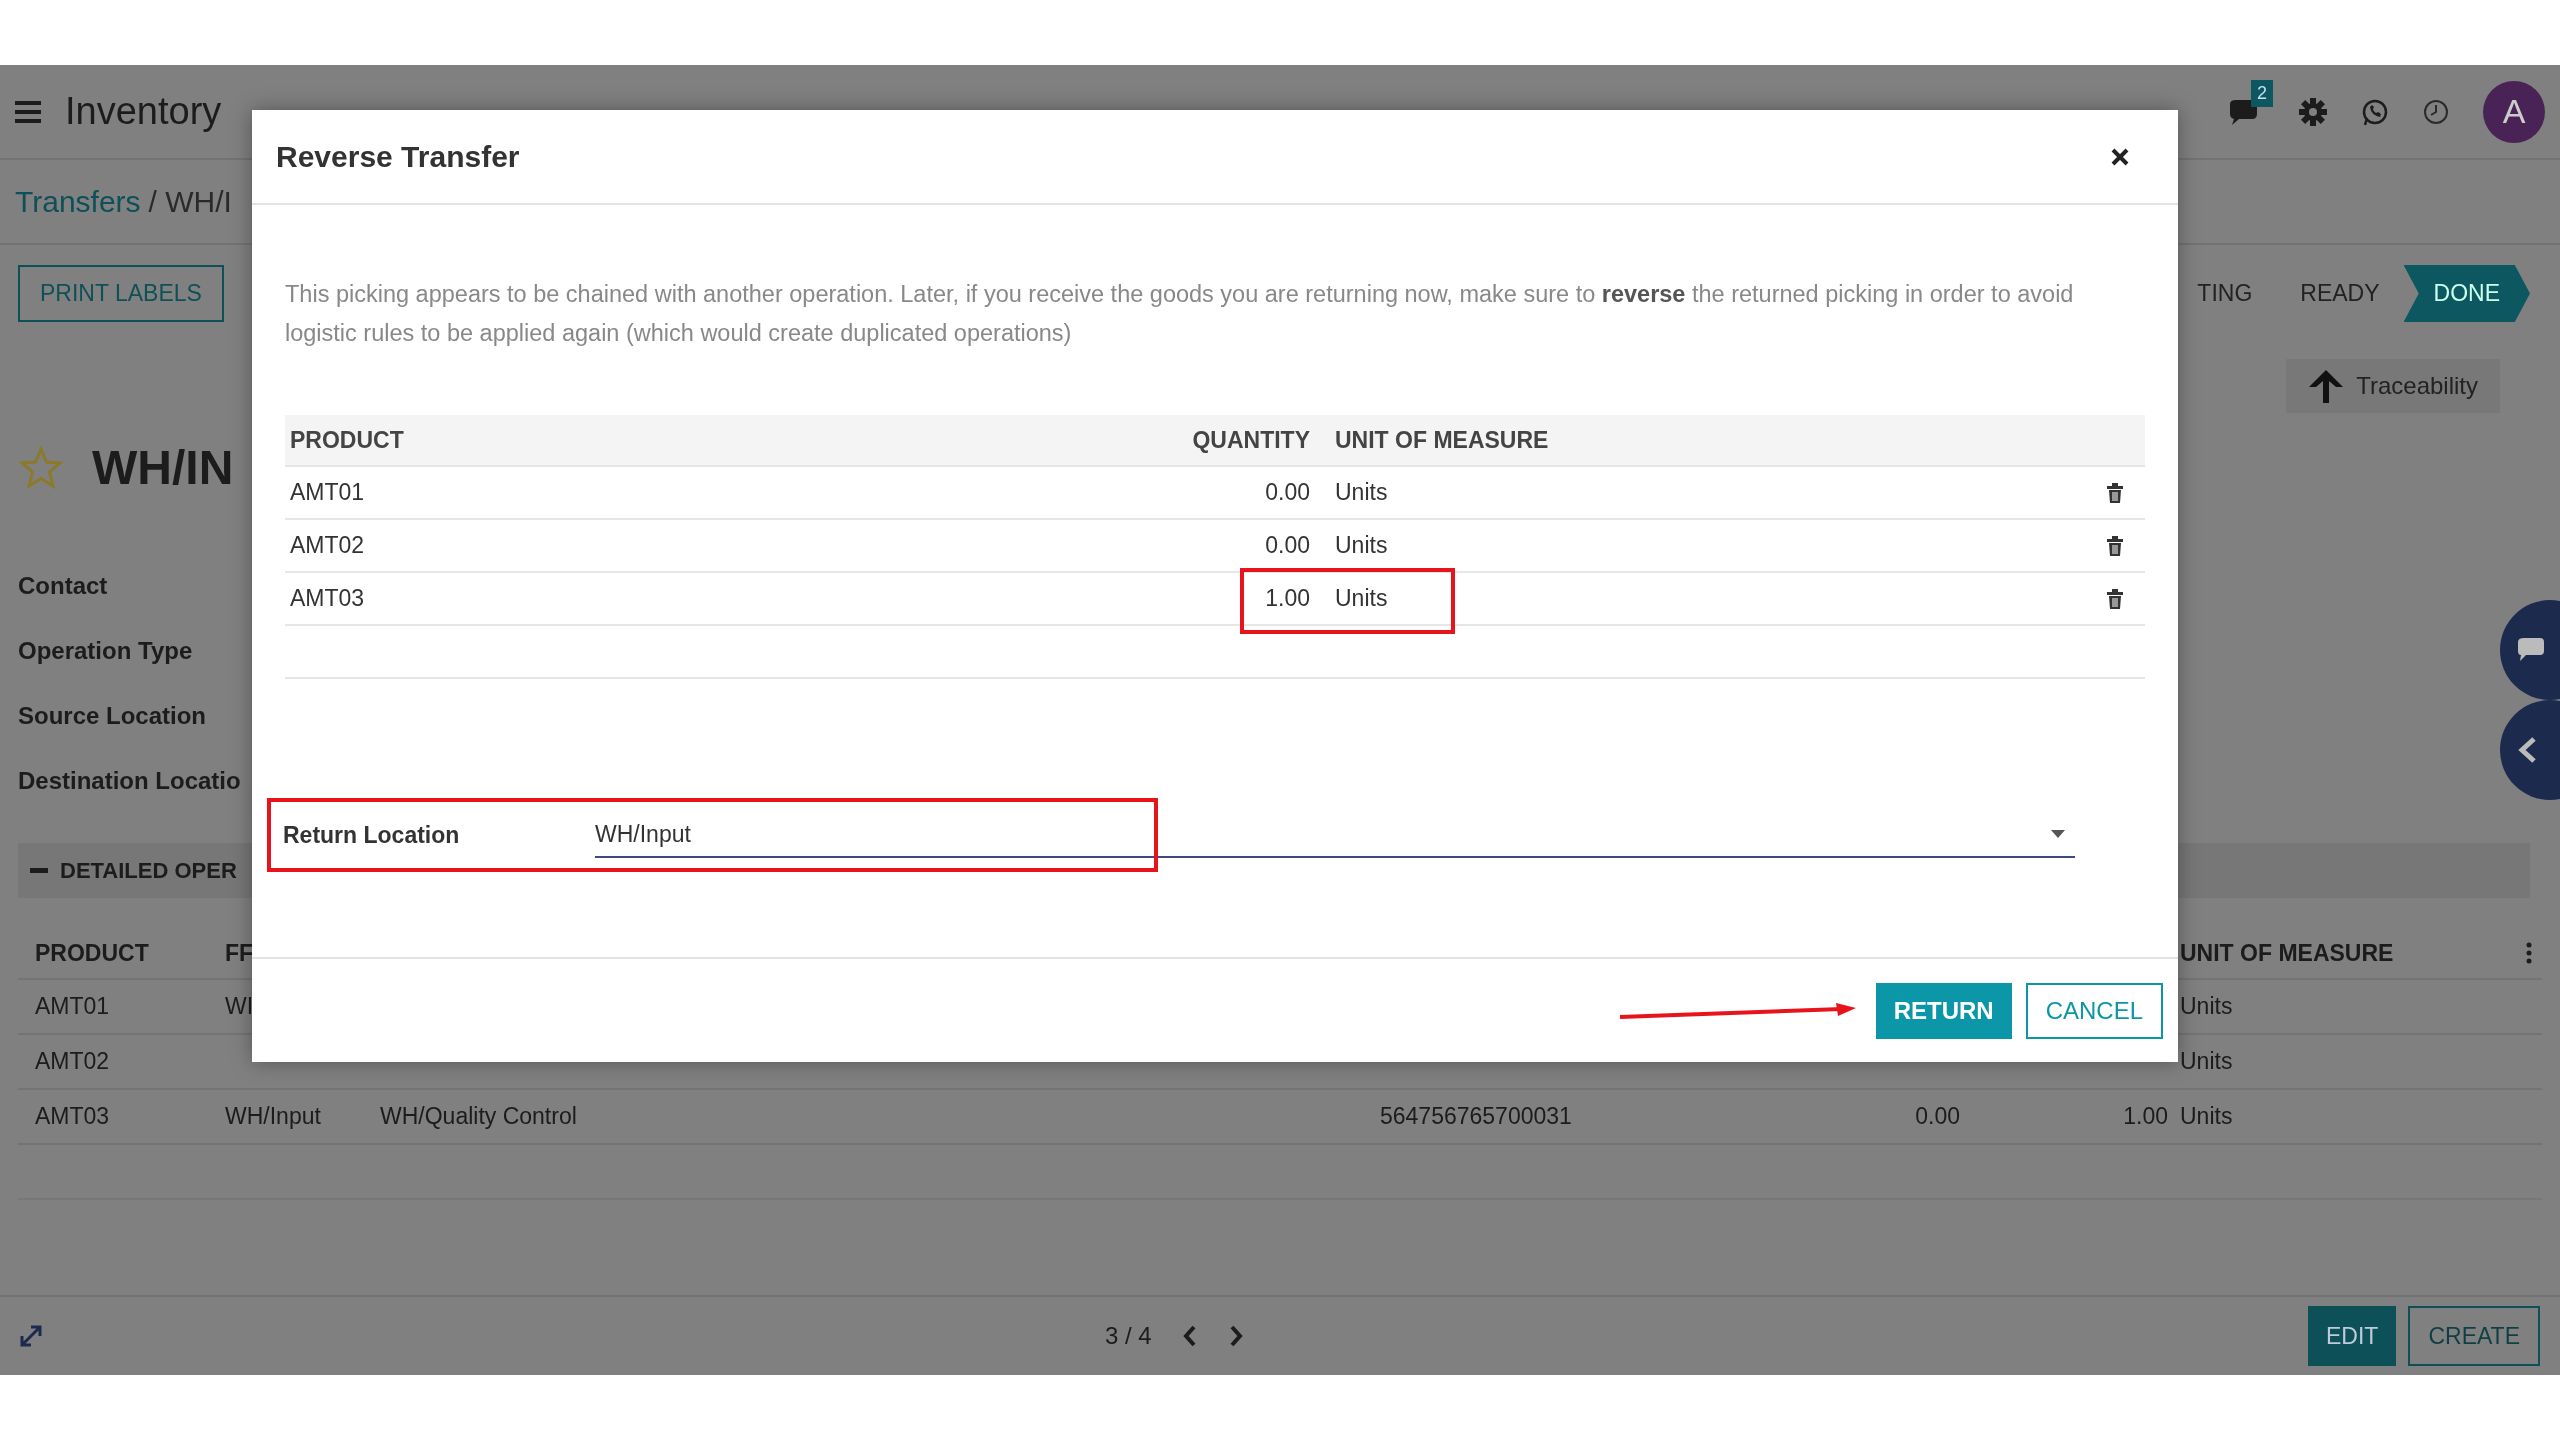 This screenshot has width=2560, height=1440. Describe the element at coordinates (2326, 386) in the screenshot. I see `arrow-up-icon` at that location.